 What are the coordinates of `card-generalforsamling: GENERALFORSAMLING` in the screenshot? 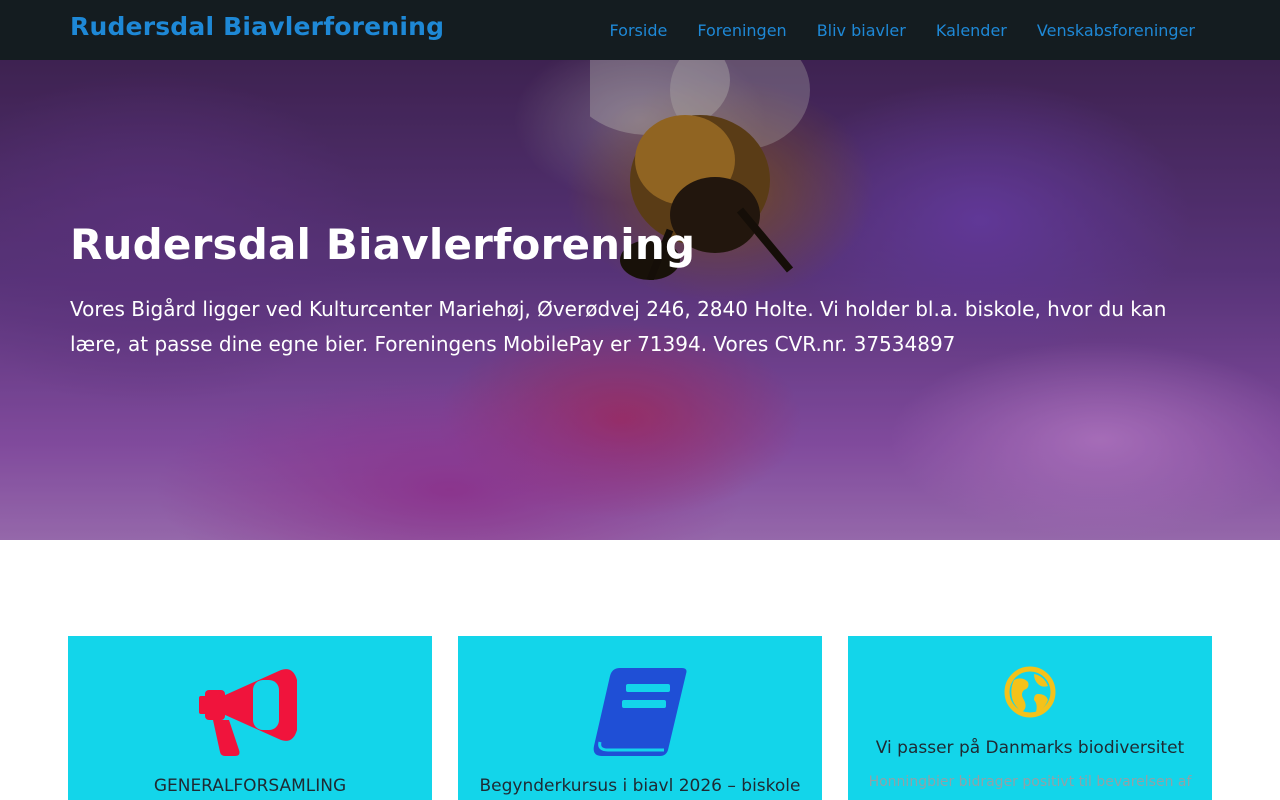 It's located at (250, 718).